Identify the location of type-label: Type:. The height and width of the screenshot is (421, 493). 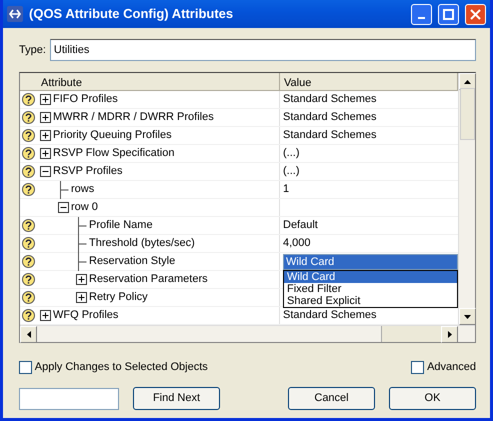
(32, 50).